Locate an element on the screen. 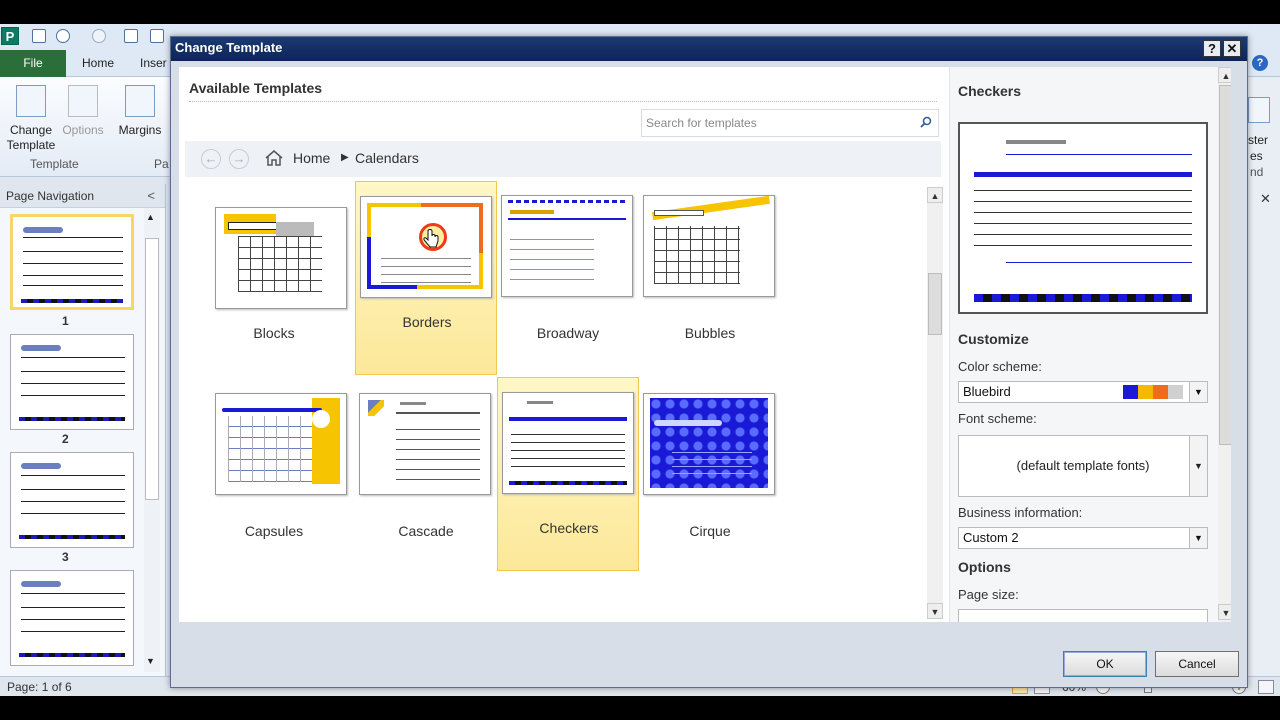 The width and height of the screenshot is (1280, 720). tab-file: File is located at coordinates (33, 63).